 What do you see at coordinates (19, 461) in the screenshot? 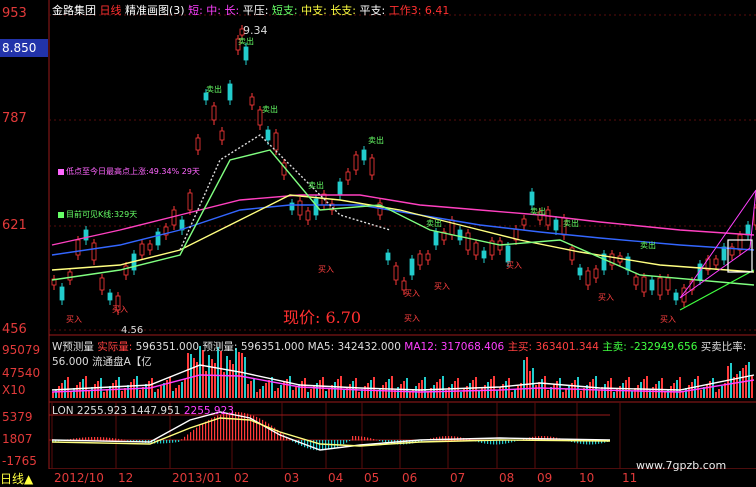
I see `lon-axis-label: -1765` at bounding box center [19, 461].